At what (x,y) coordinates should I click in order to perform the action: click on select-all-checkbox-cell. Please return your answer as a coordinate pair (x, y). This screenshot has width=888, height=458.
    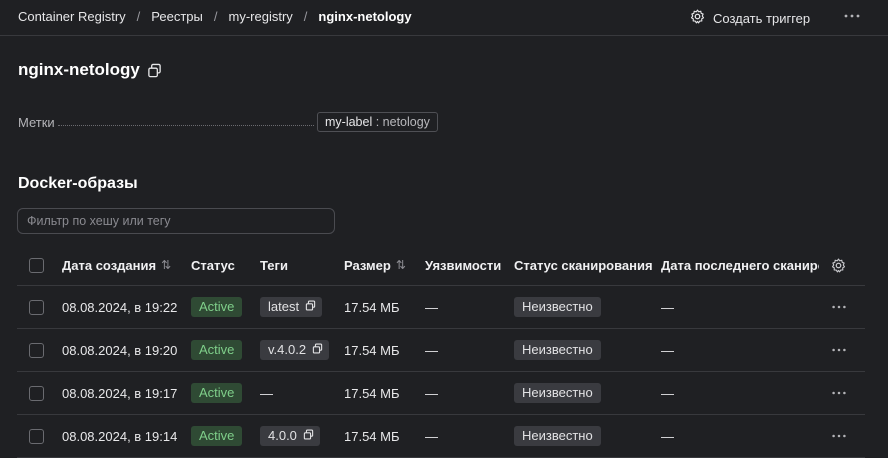
    Looking at the image, I should click on (36, 265).